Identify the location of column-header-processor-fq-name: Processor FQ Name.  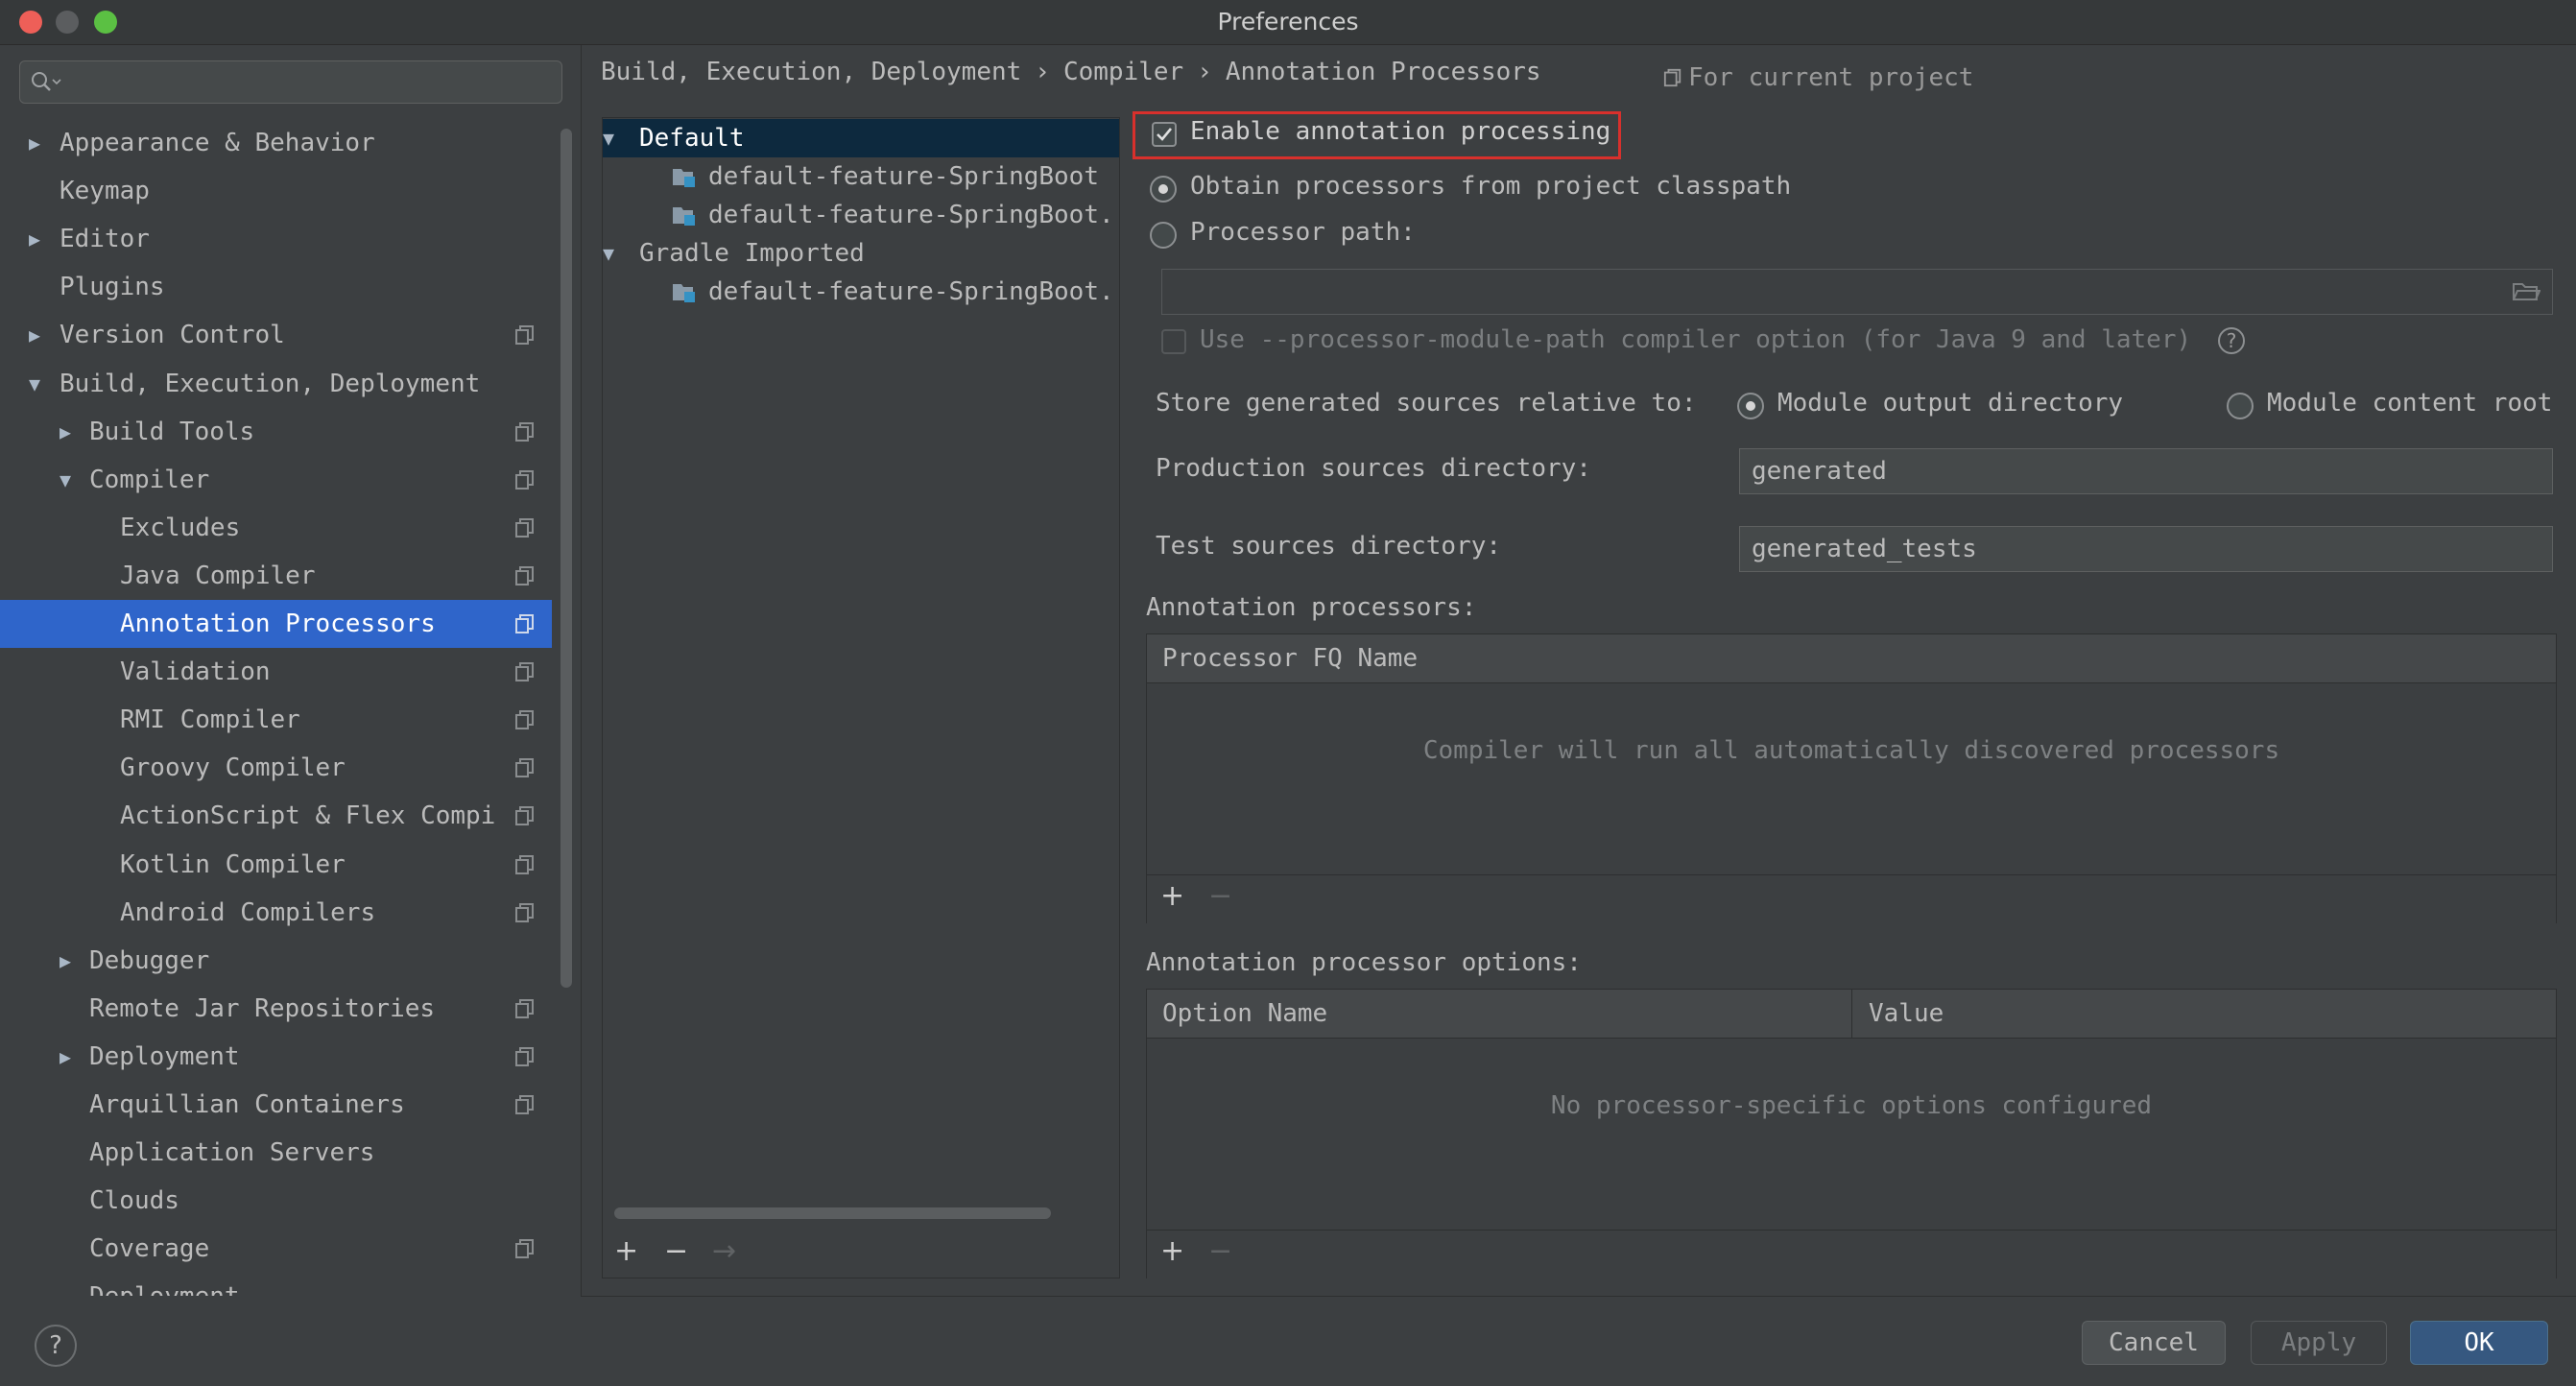
(1290, 658).